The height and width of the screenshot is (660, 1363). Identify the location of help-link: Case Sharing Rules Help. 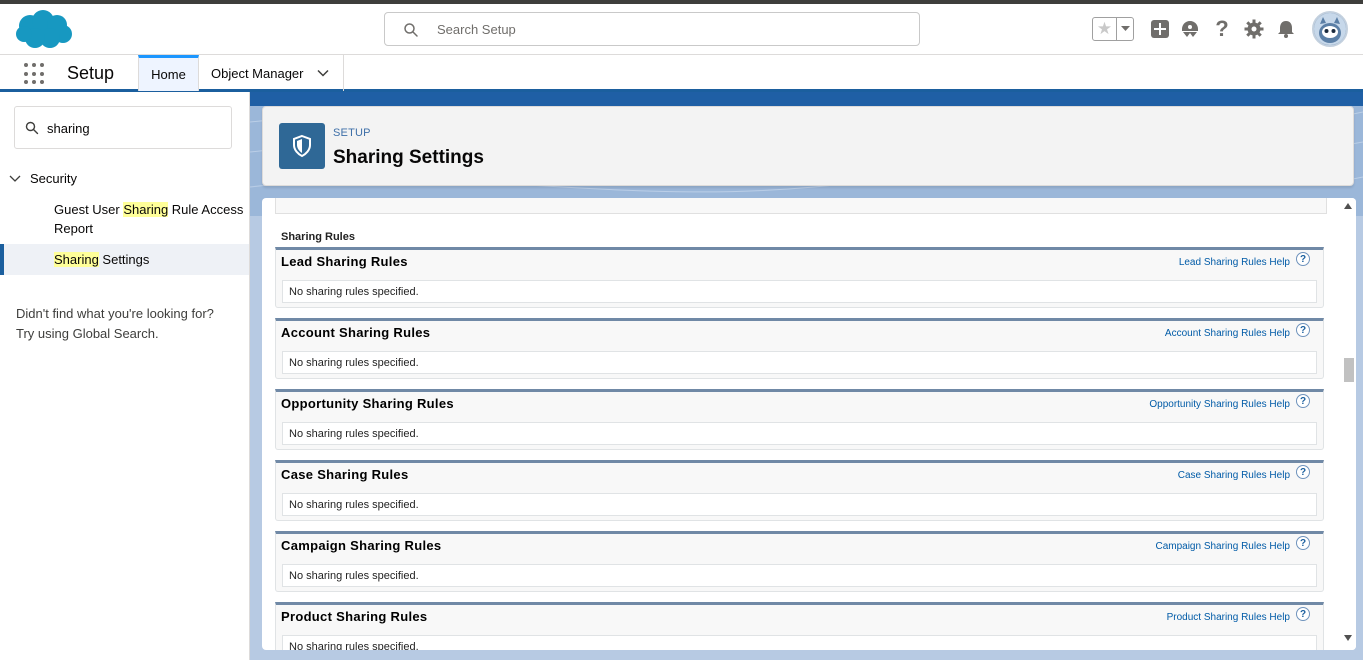
(1234, 475).